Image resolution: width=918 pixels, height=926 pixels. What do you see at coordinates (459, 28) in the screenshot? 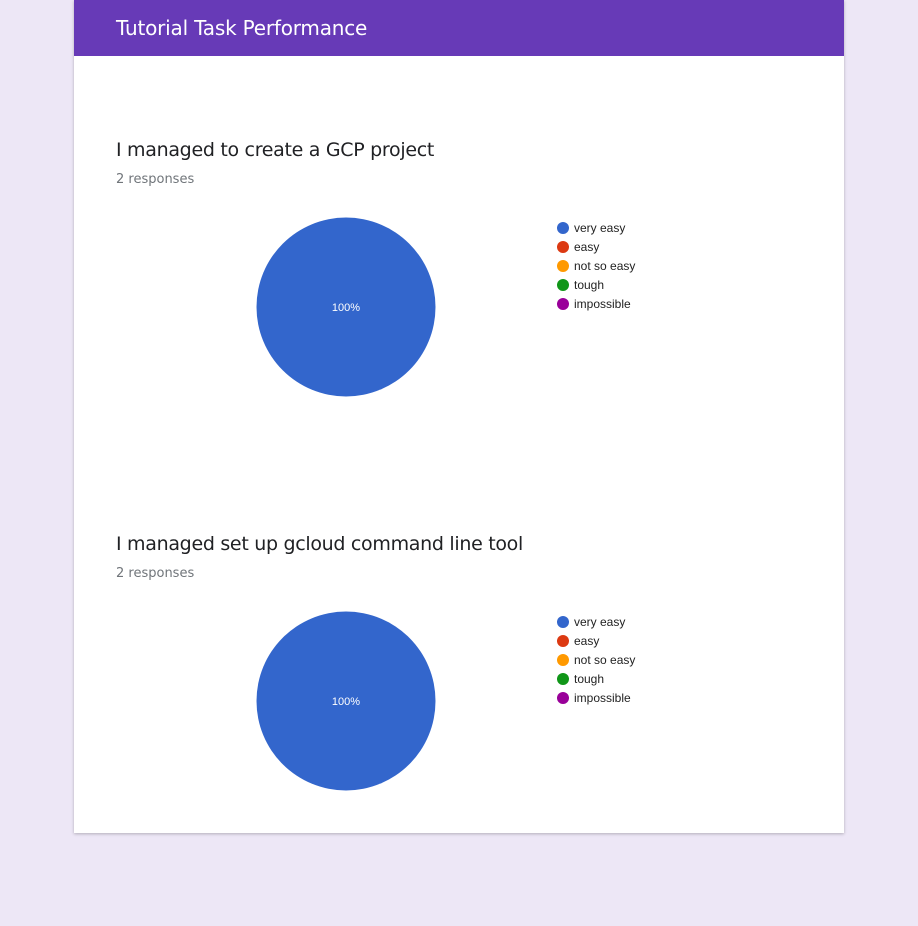
I see `form-header: Tutorial Task Performance` at bounding box center [459, 28].